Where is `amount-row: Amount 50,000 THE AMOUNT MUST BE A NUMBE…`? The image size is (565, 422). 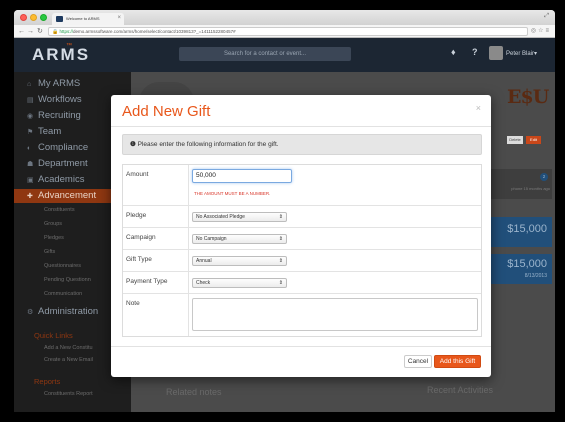
amount-row: Amount 50,000 THE AMOUNT MUST BE A NUMBE… is located at coordinates (302, 185).